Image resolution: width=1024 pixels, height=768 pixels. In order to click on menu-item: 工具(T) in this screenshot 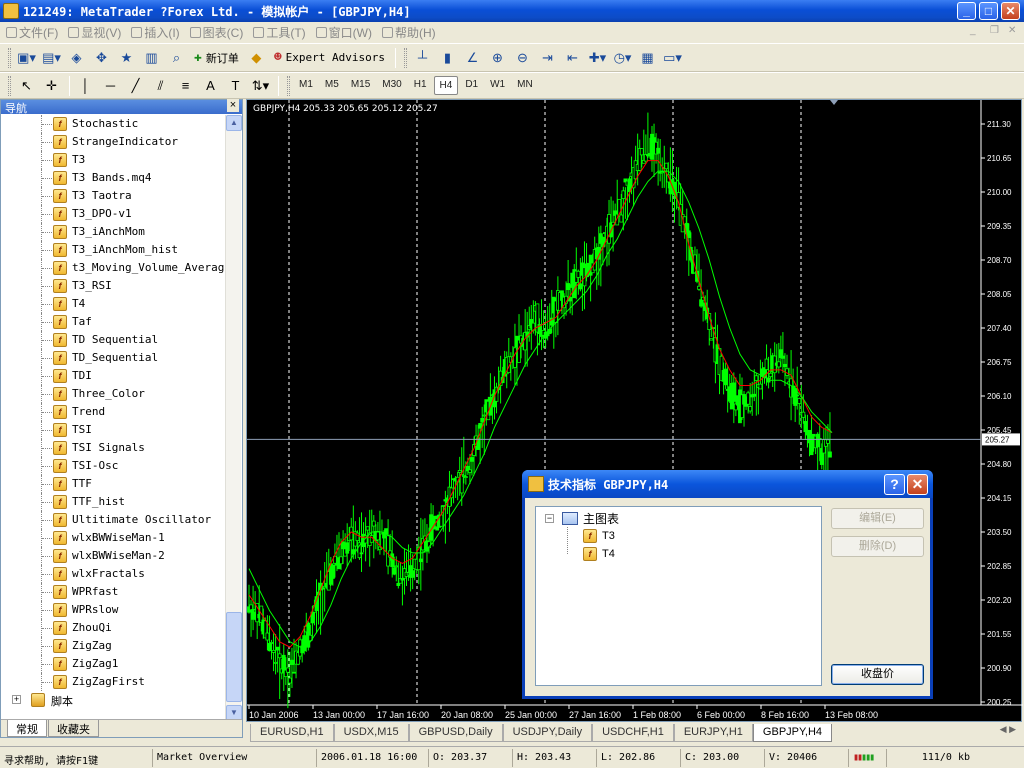, I will do `click(284, 32)`.